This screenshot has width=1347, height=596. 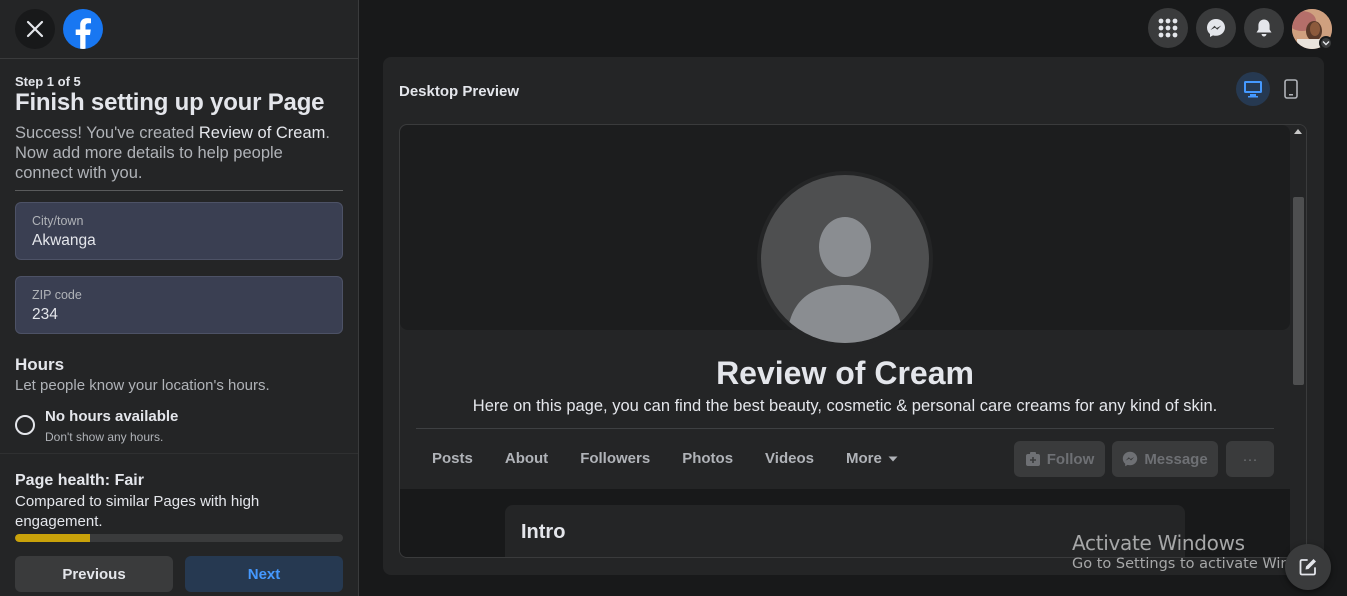 I want to click on desktop-view-toggle, so click(x=1253, y=89).